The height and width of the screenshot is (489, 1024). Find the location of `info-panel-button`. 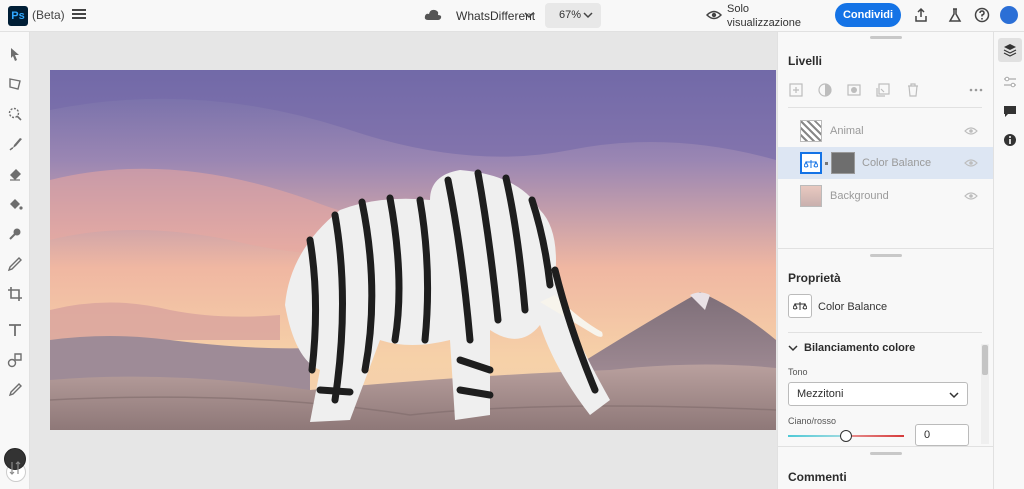

info-panel-button is located at coordinates (1010, 140).